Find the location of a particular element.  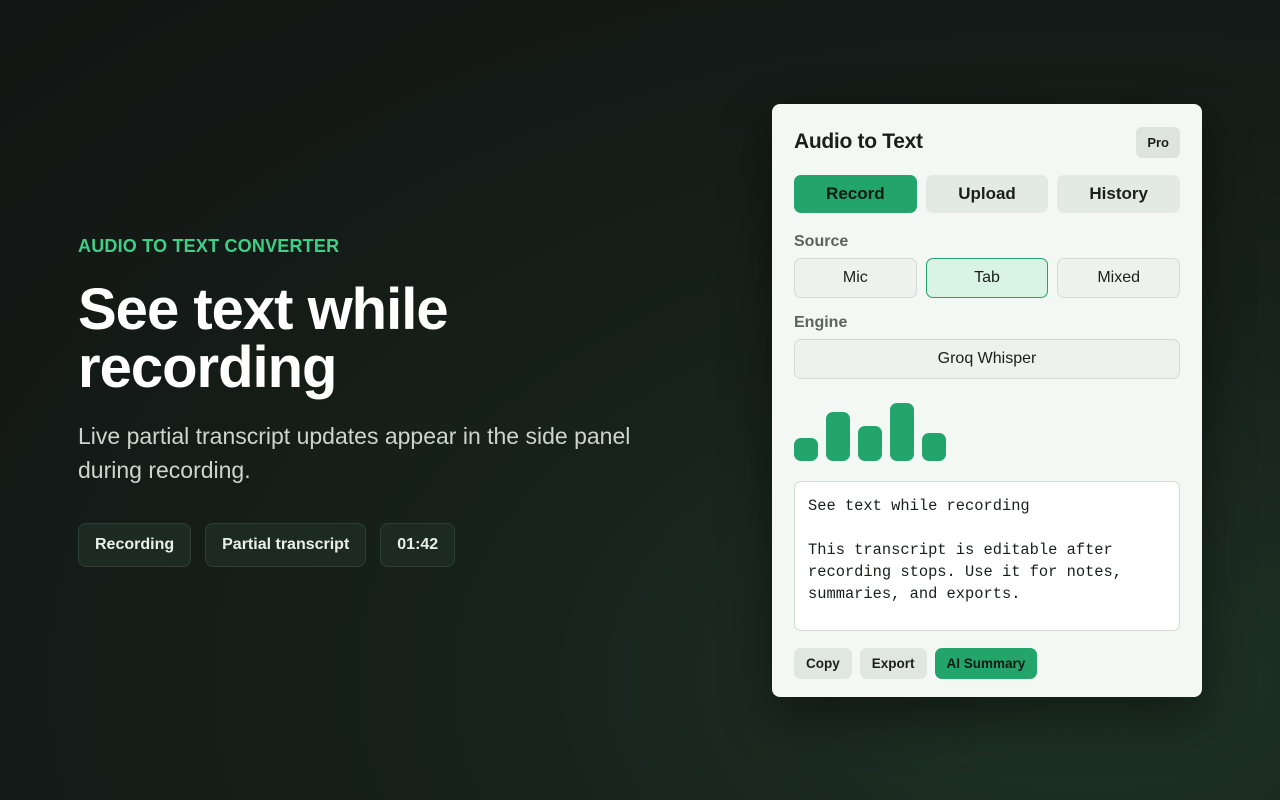

source-mixed-button: Mixed is located at coordinates (1119, 278).